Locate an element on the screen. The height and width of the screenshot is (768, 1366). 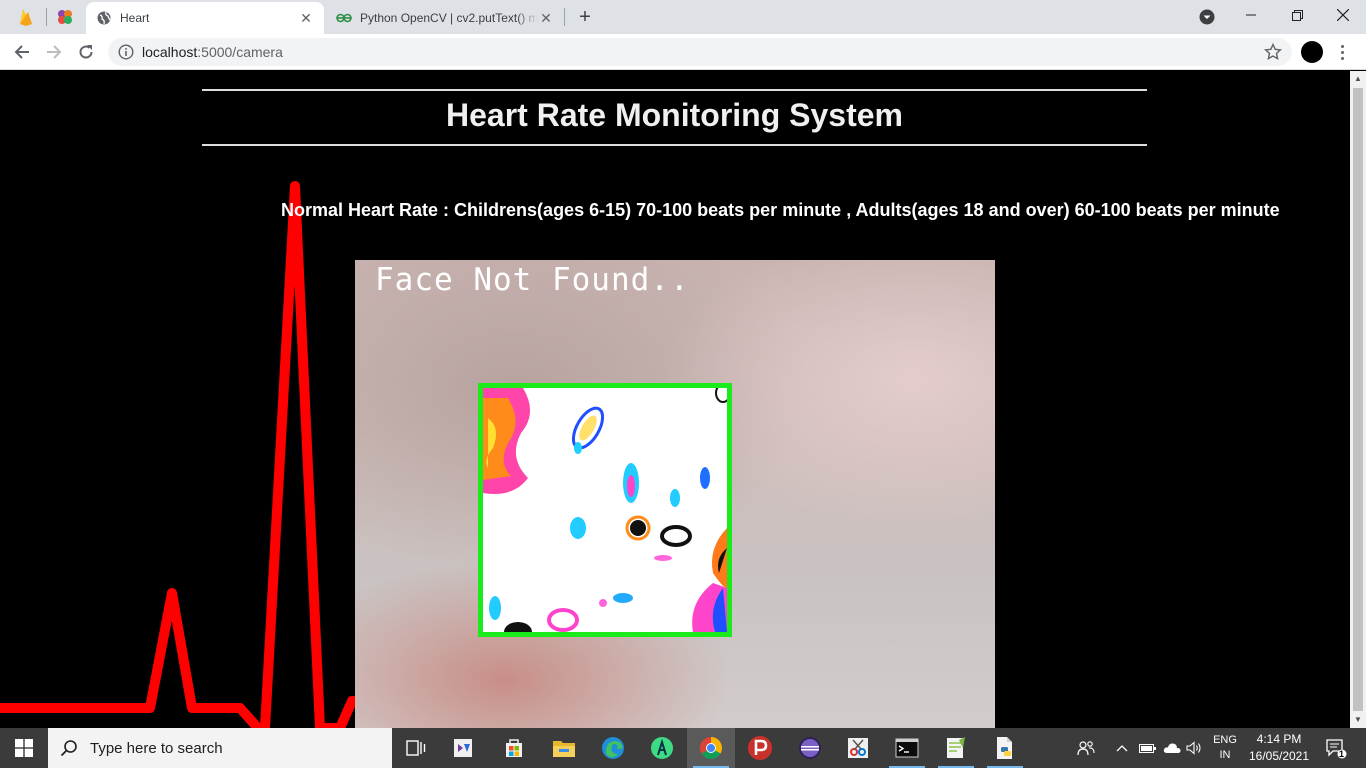
restore-button is located at coordinates (1297, 15).